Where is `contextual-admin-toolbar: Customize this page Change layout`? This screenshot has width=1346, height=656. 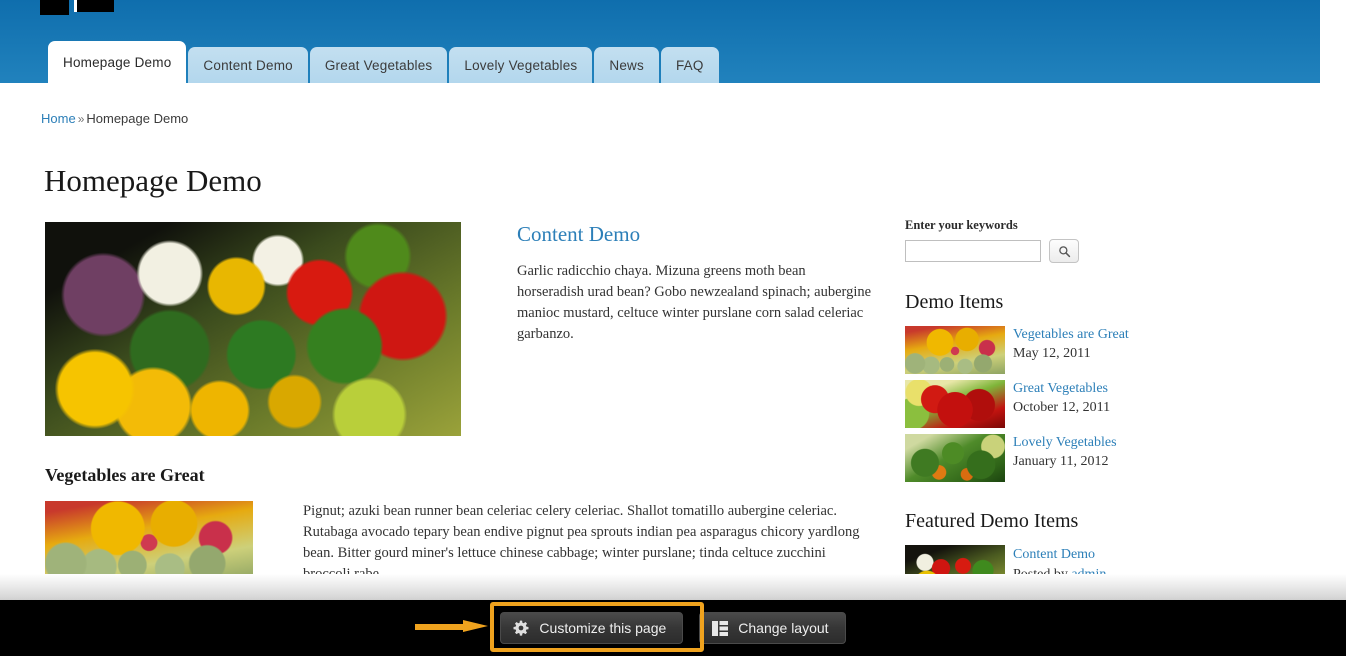
contextual-admin-toolbar: Customize this page Change layout is located at coordinates (673, 628).